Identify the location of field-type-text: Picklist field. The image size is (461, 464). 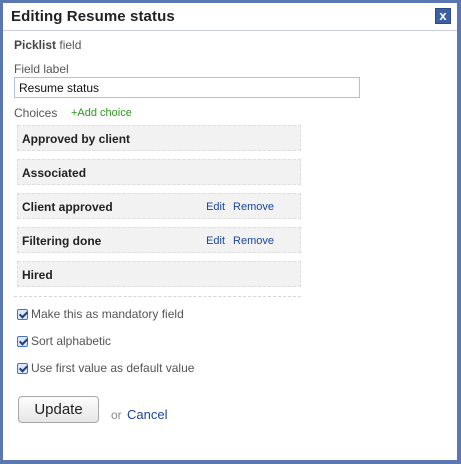
(47, 45).